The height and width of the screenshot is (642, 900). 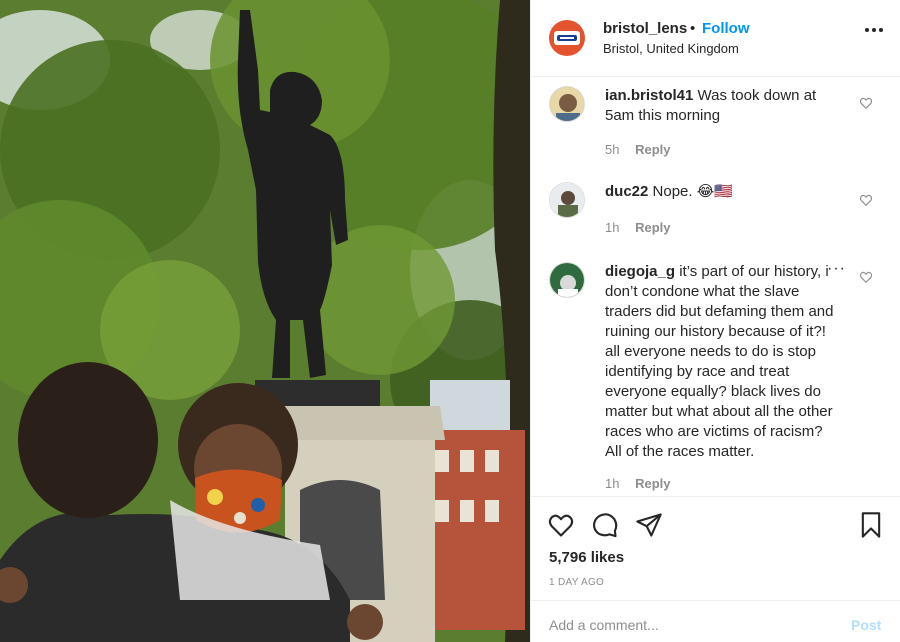 What do you see at coordinates (649, 95) in the screenshot?
I see `comment-username: ian.bristol41` at bounding box center [649, 95].